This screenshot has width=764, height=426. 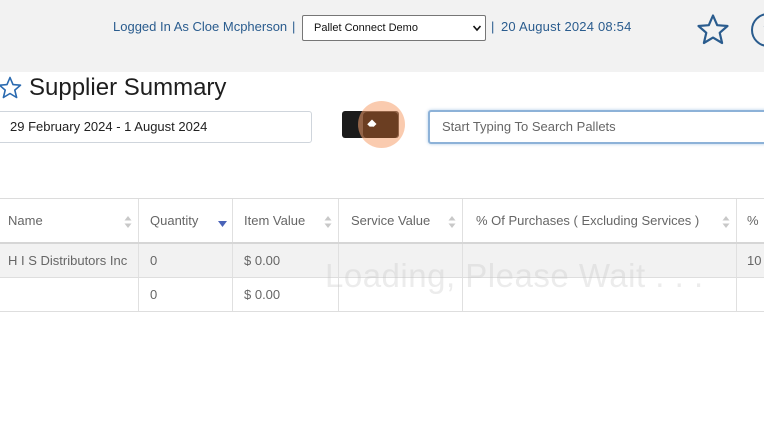 What do you see at coordinates (514, 275) in the screenshot?
I see `loading-overlay-text: Loading, Please Wait . . .` at bounding box center [514, 275].